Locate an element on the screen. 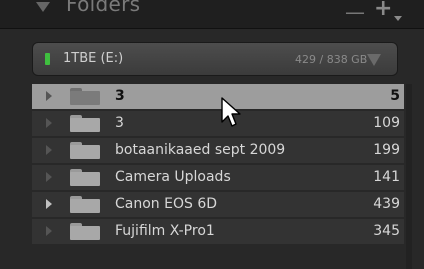 The width and height of the screenshot is (424, 269). folder-row: 3 109 is located at coordinates (218, 123).